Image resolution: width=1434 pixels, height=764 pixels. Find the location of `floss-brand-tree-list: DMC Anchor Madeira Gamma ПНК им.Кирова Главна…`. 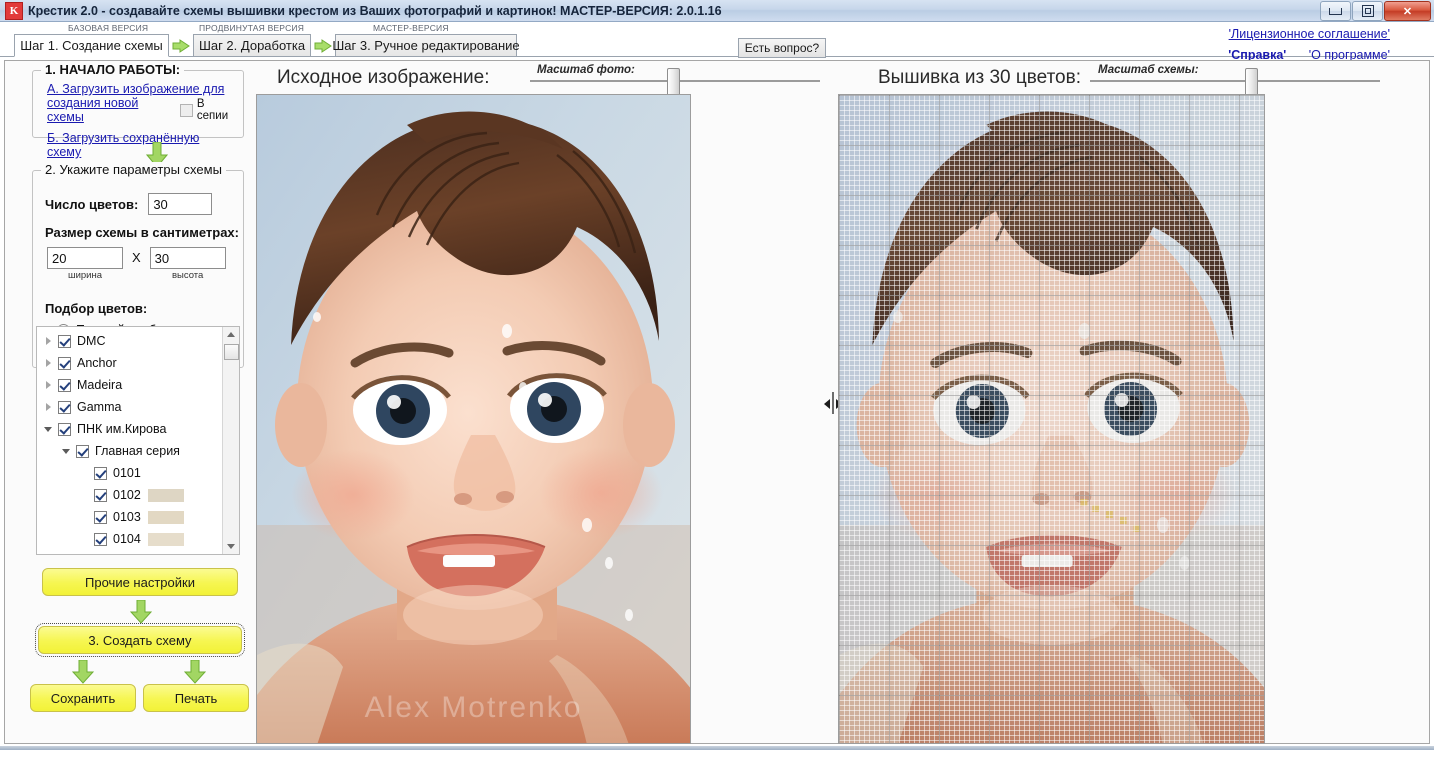

floss-brand-tree-list: DMC Anchor Madeira Gamma ПНК им.Кирова Главна… is located at coordinates (138, 441).